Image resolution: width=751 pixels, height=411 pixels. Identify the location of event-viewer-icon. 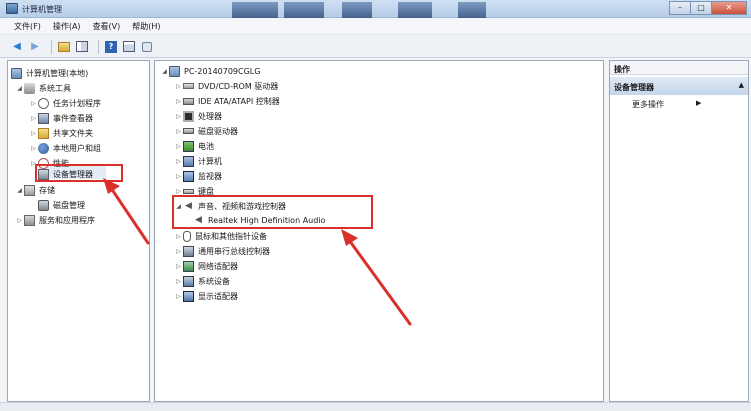
(43, 118).